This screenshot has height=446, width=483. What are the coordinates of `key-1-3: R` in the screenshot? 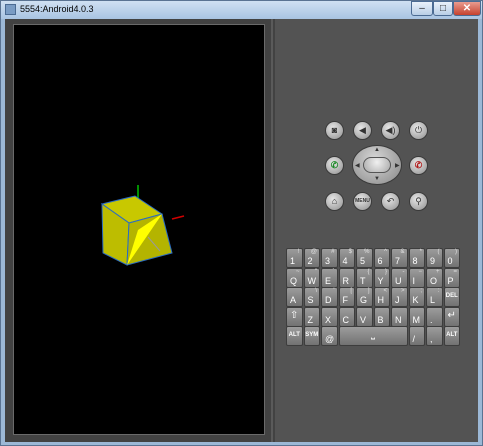 It's located at (346, 277).